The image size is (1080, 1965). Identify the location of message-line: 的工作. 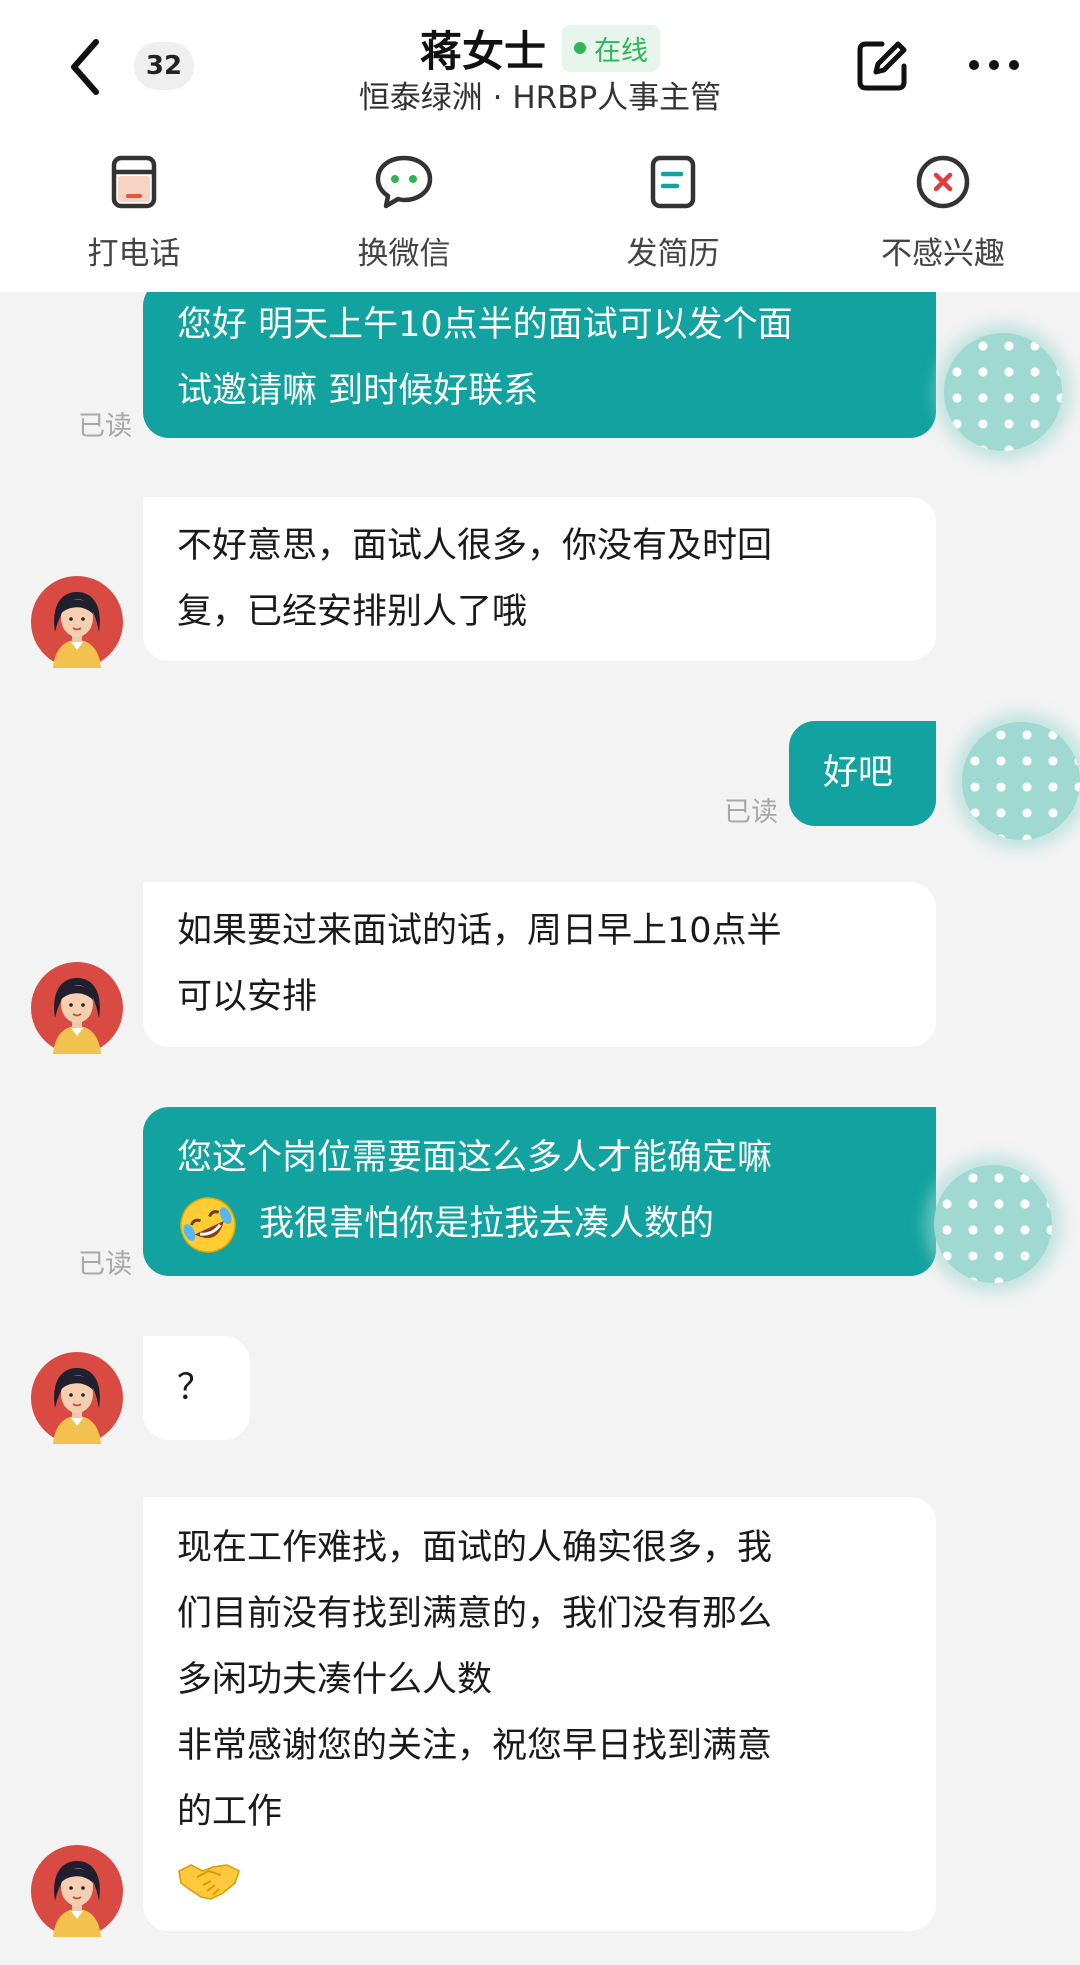
(230, 1812).